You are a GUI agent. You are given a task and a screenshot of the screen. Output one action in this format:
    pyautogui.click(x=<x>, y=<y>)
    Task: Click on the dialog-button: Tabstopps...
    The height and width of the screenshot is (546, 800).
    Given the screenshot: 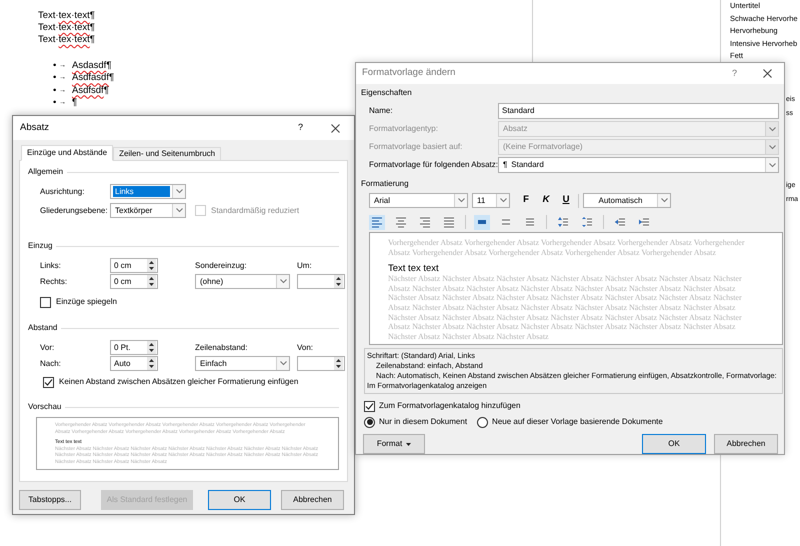 What is the action you would take?
    pyautogui.click(x=50, y=500)
    